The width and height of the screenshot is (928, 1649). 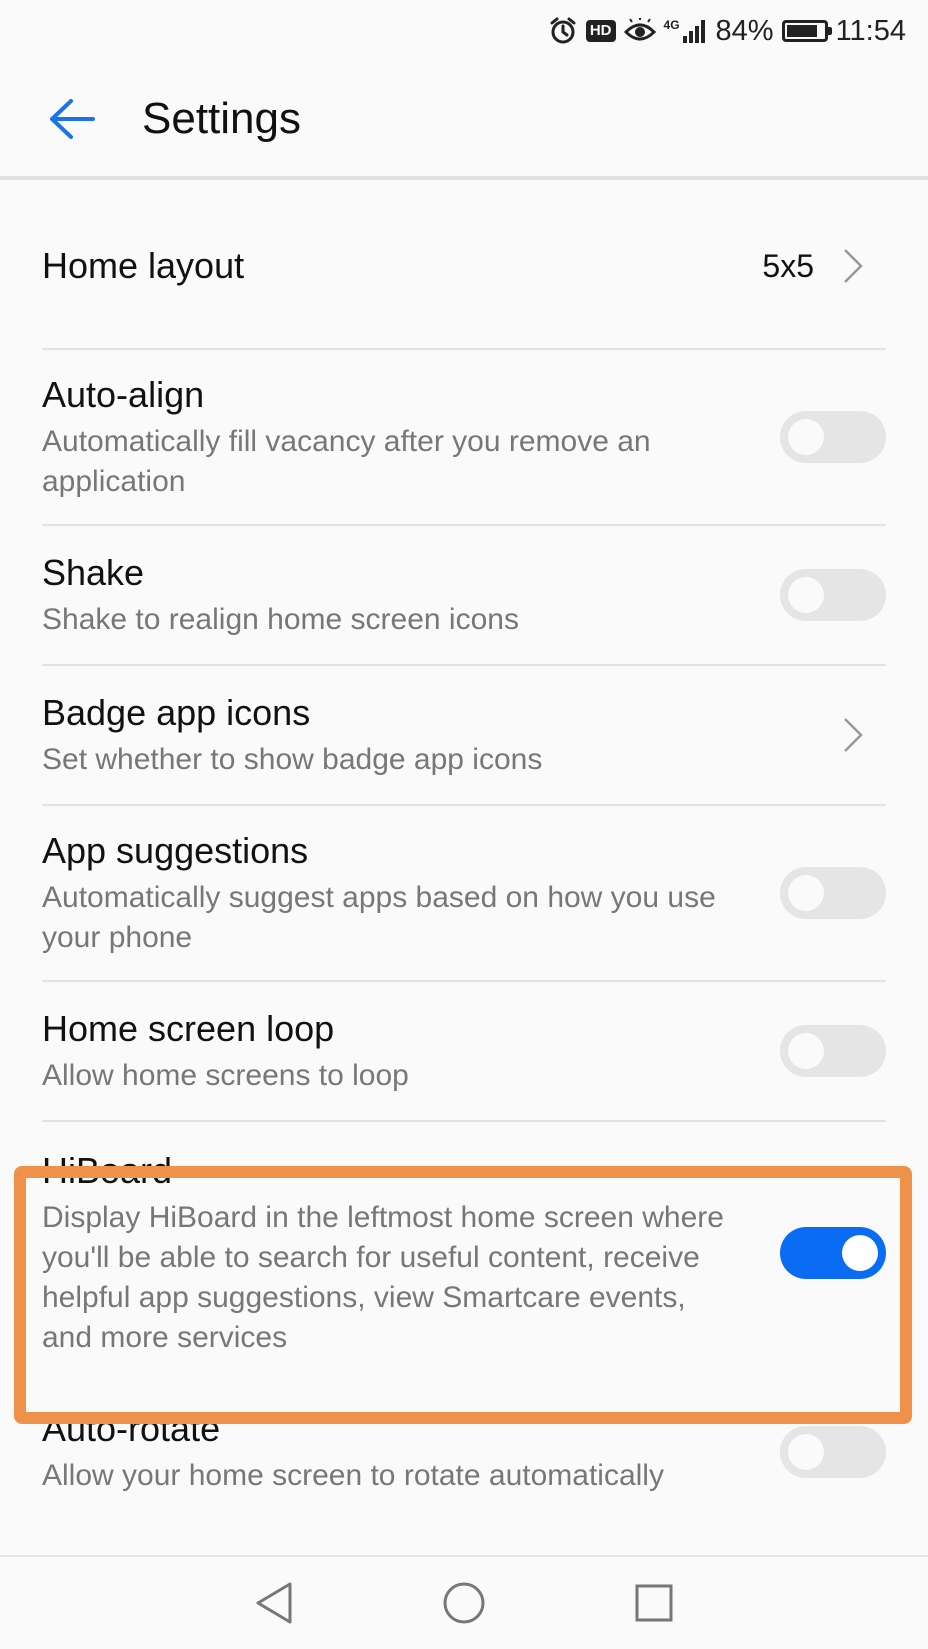 I want to click on nav-recents-button, so click(x=654, y=1603).